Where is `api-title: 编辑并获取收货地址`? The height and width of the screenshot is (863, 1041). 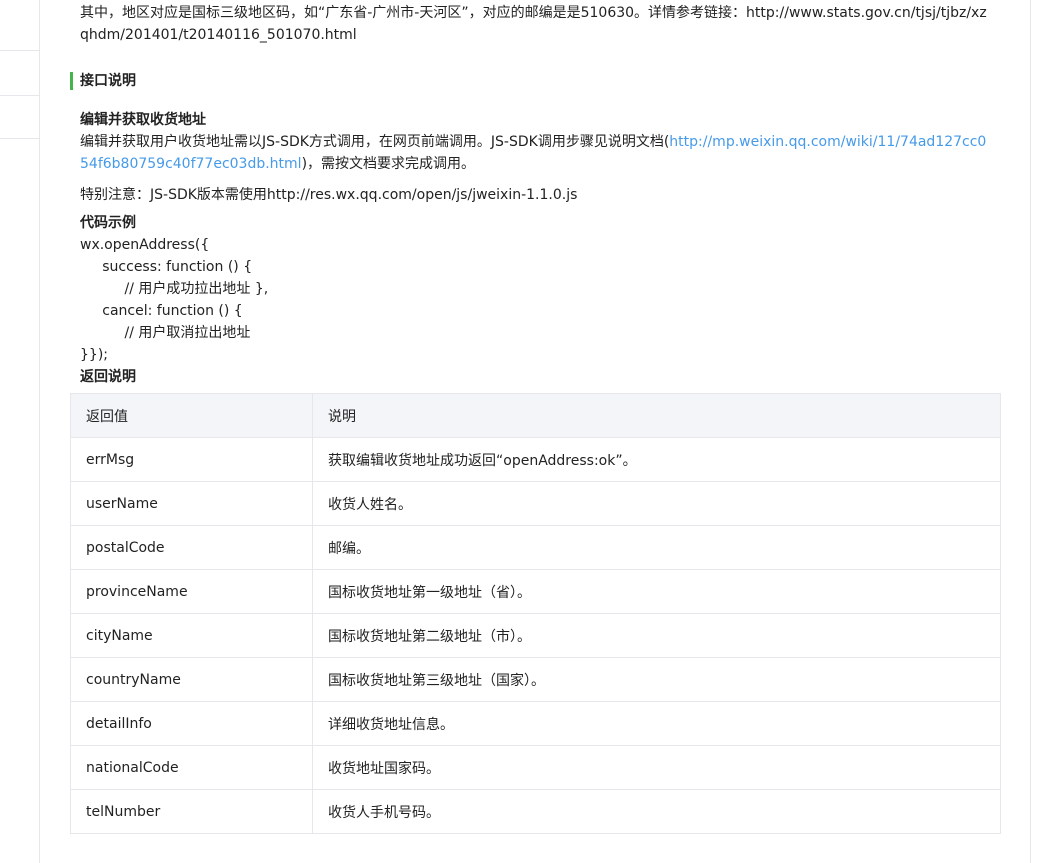
api-title: 编辑并获取收货地址 is located at coordinates (143, 120).